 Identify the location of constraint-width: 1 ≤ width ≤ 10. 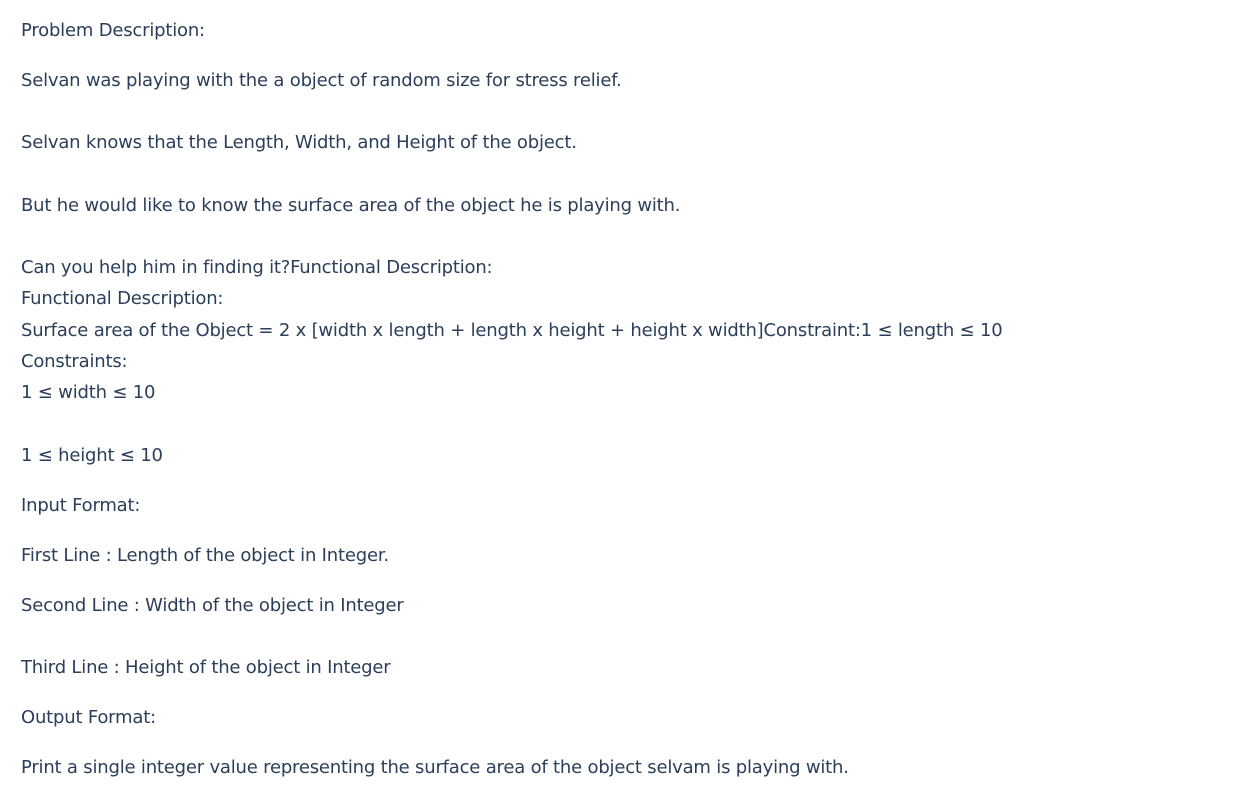
(88, 392).